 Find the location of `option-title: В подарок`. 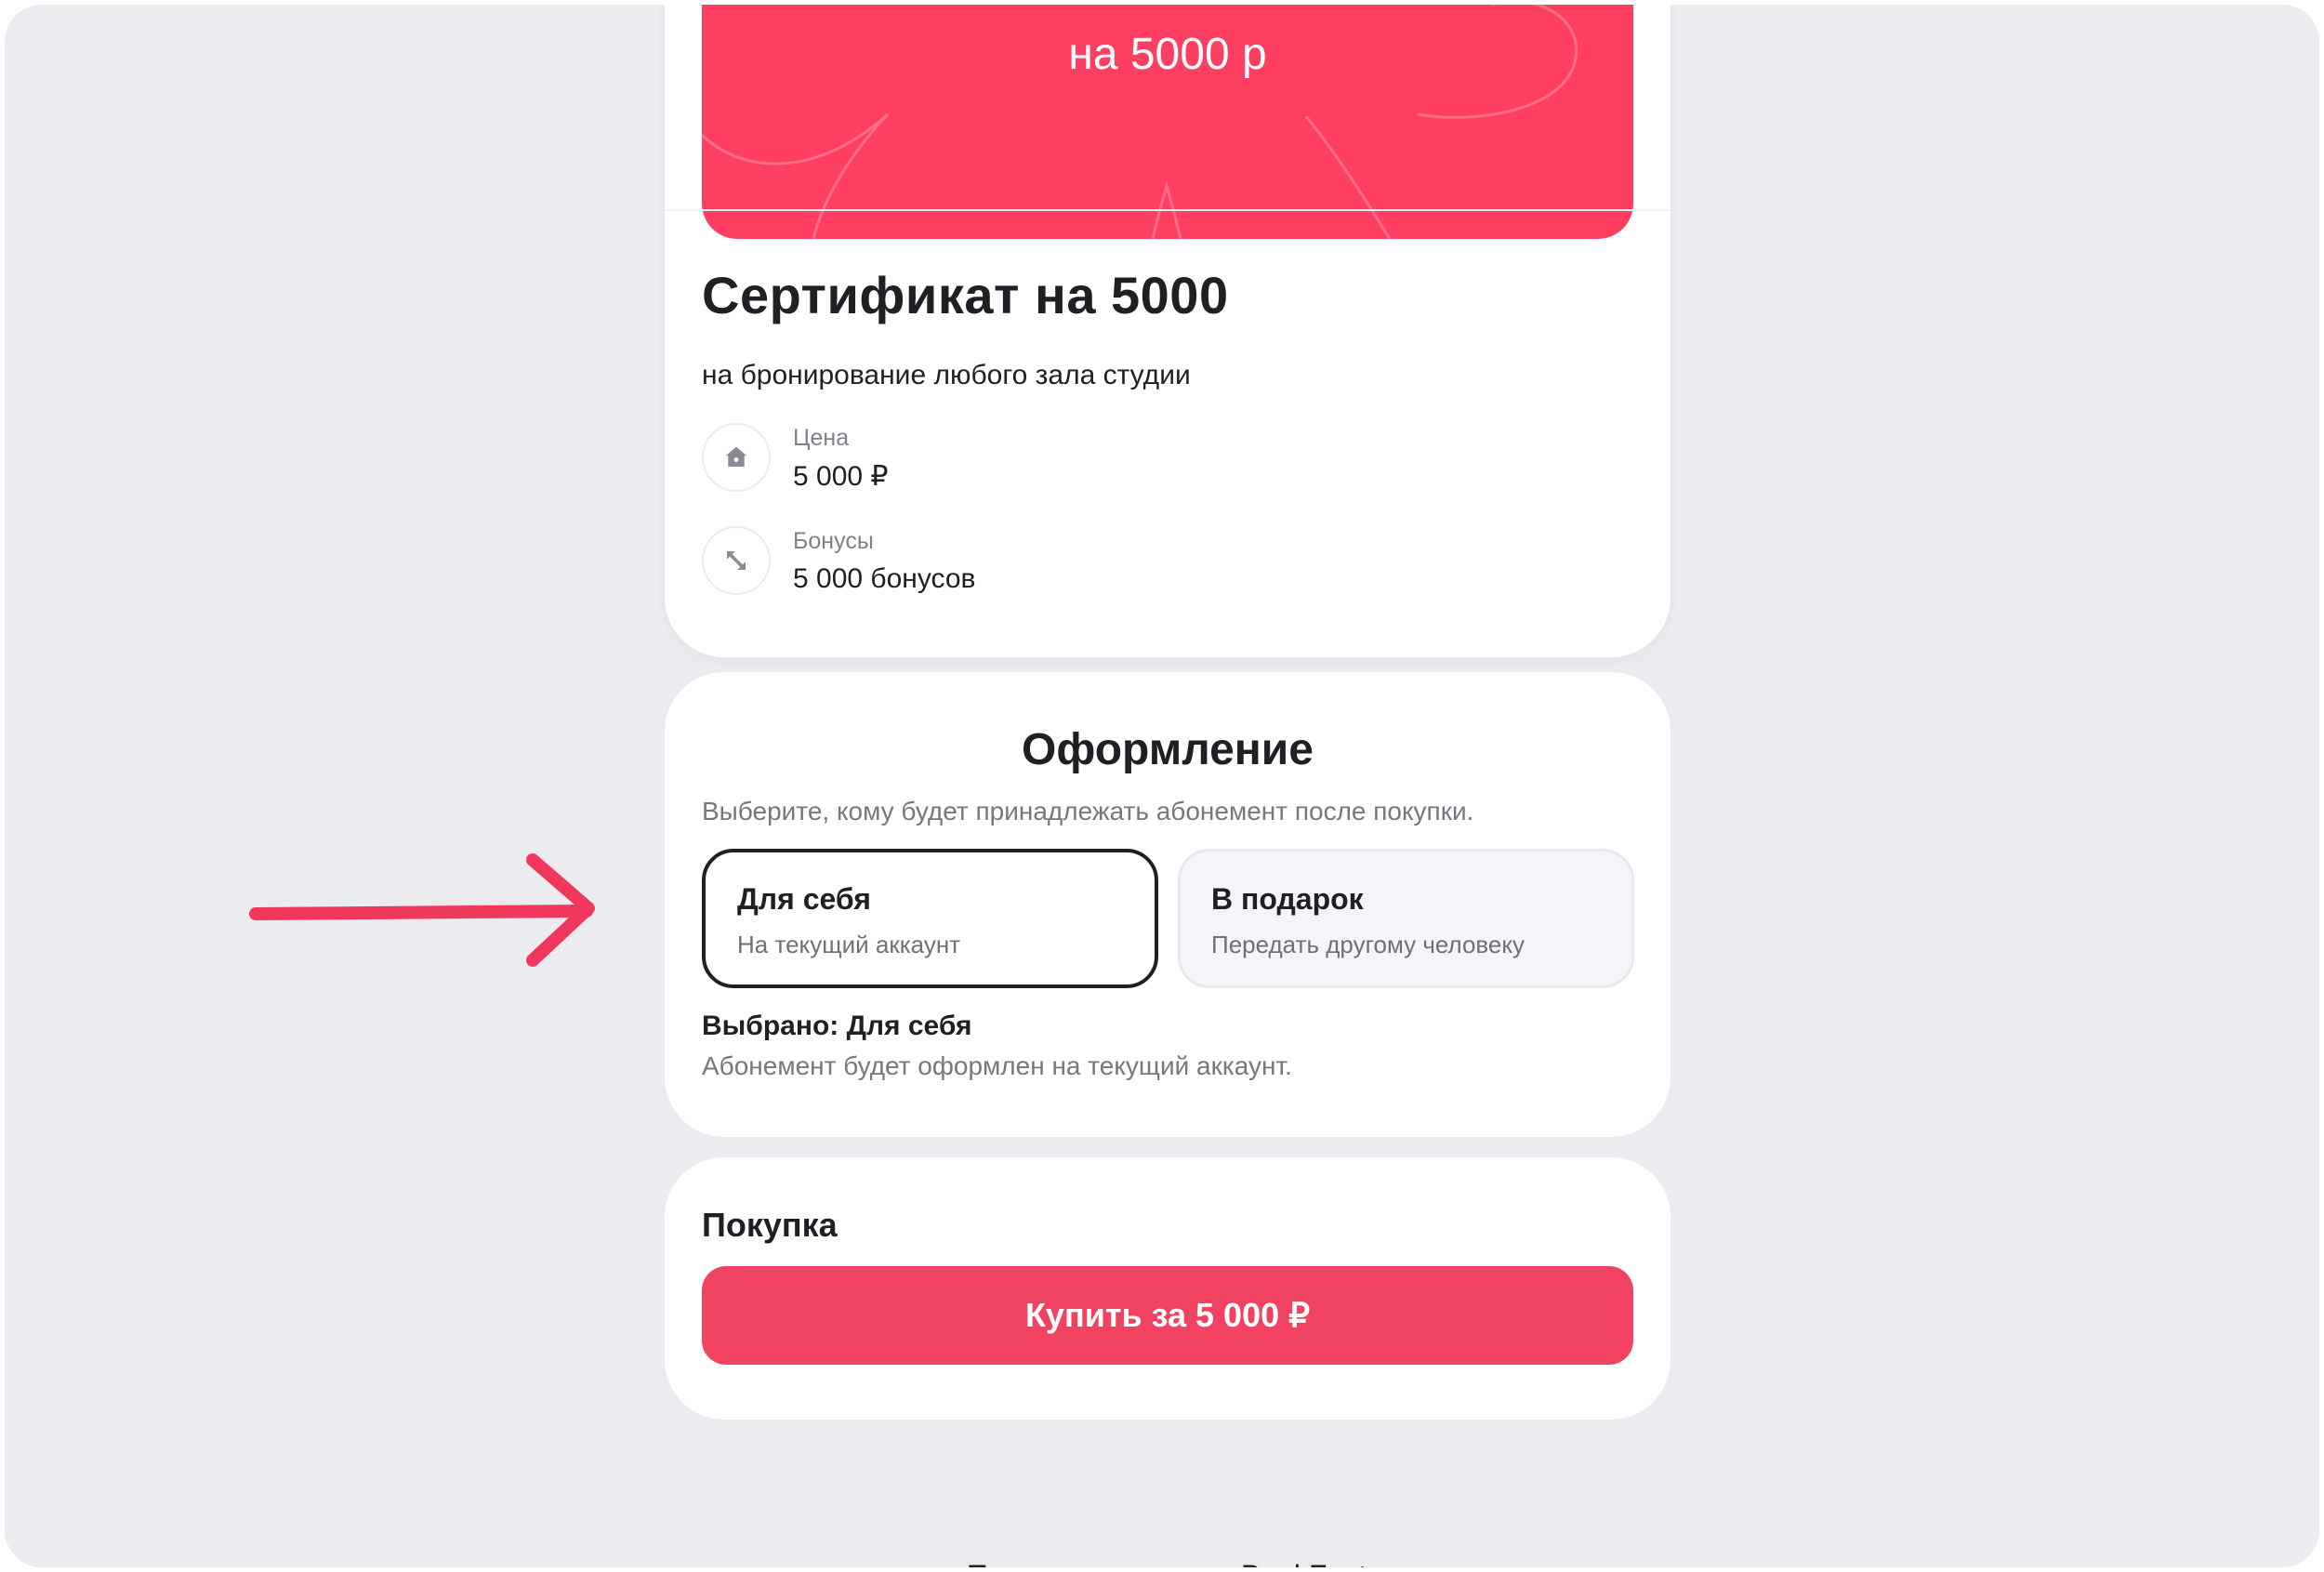

option-title: В подарок is located at coordinates (1287, 899).